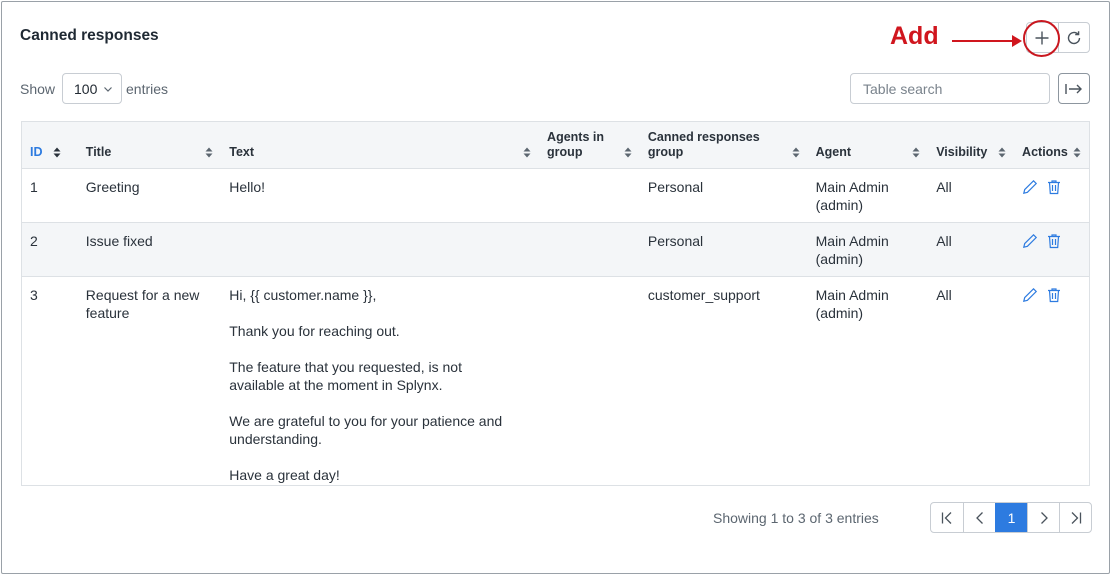  I want to click on chevron-left-icon, so click(979, 517).